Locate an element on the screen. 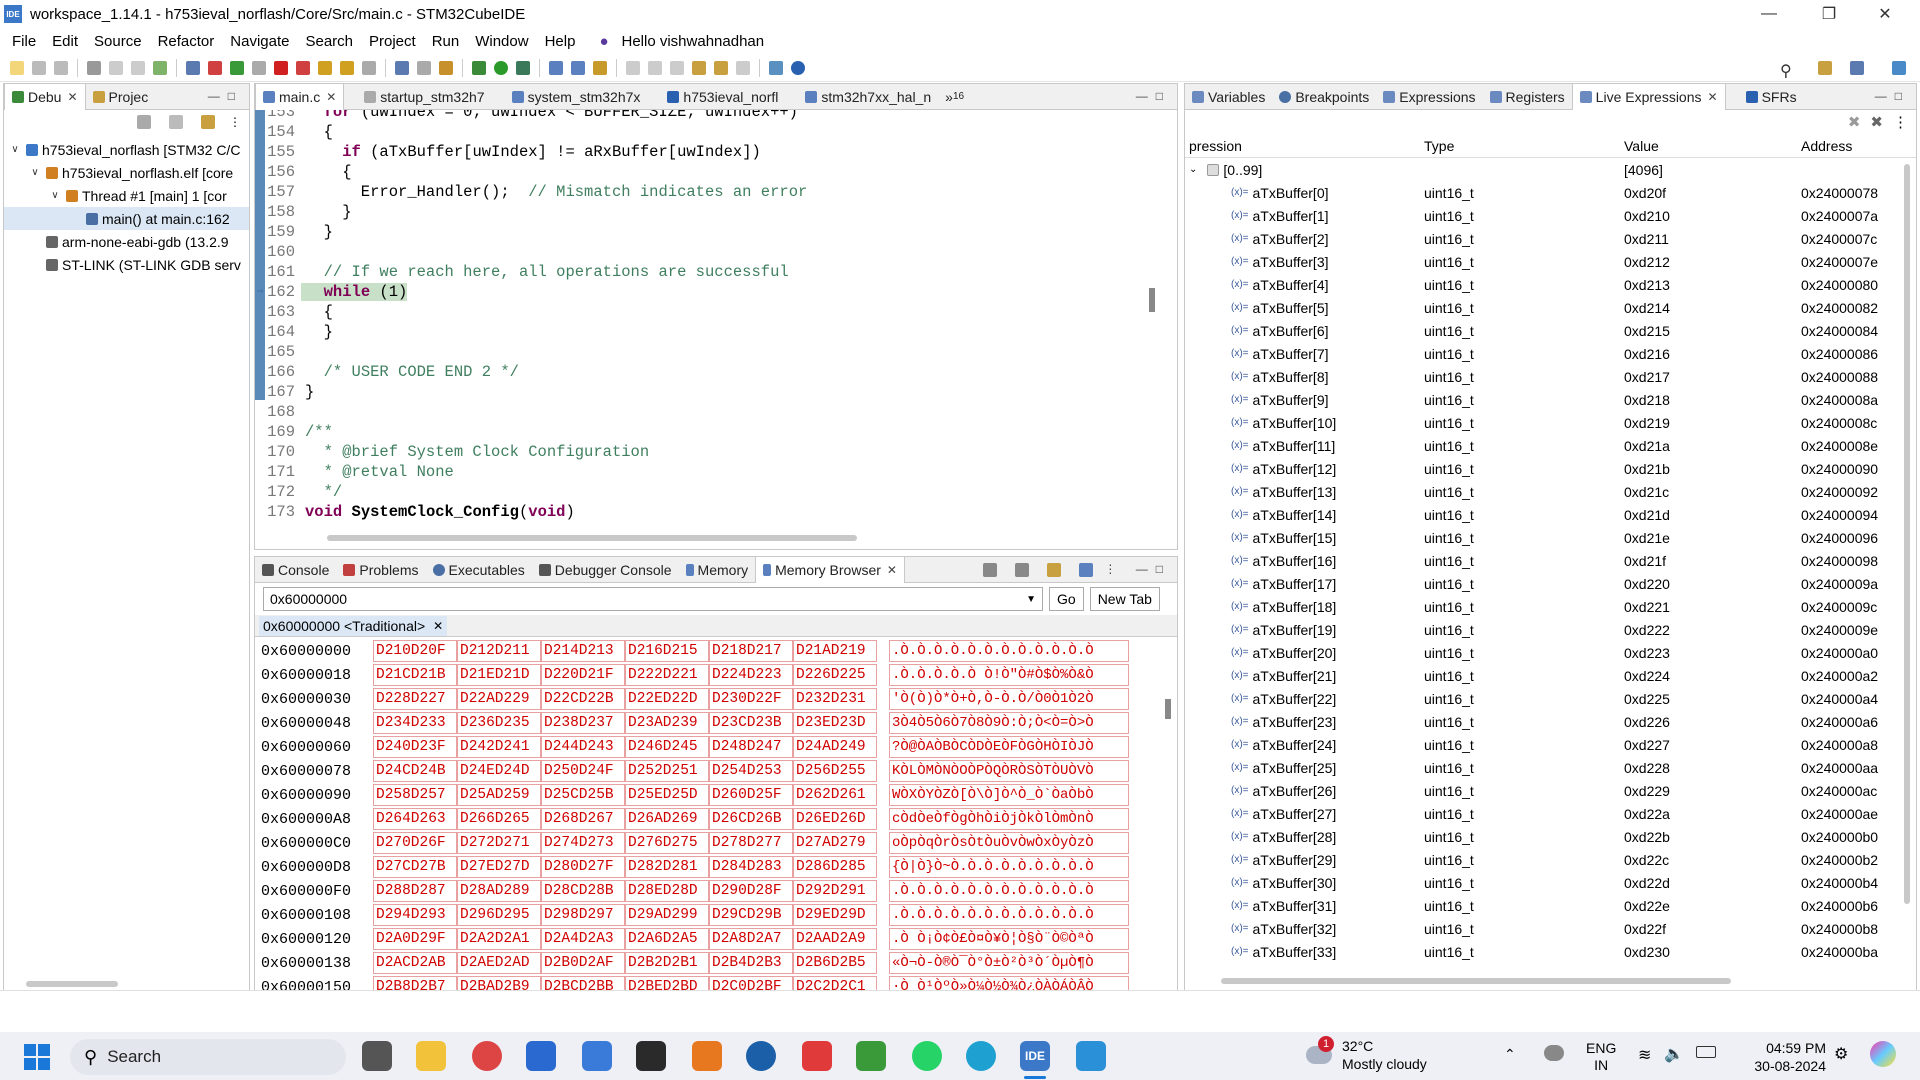 The width and height of the screenshot is (1920, 1080). maximize-button: ❐ is located at coordinates (1829, 14).